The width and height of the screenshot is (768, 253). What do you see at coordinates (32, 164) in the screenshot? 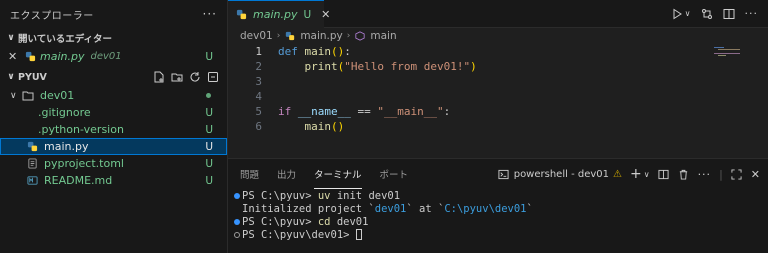
I see `settings-file-icon` at bounding box center [32, 164].